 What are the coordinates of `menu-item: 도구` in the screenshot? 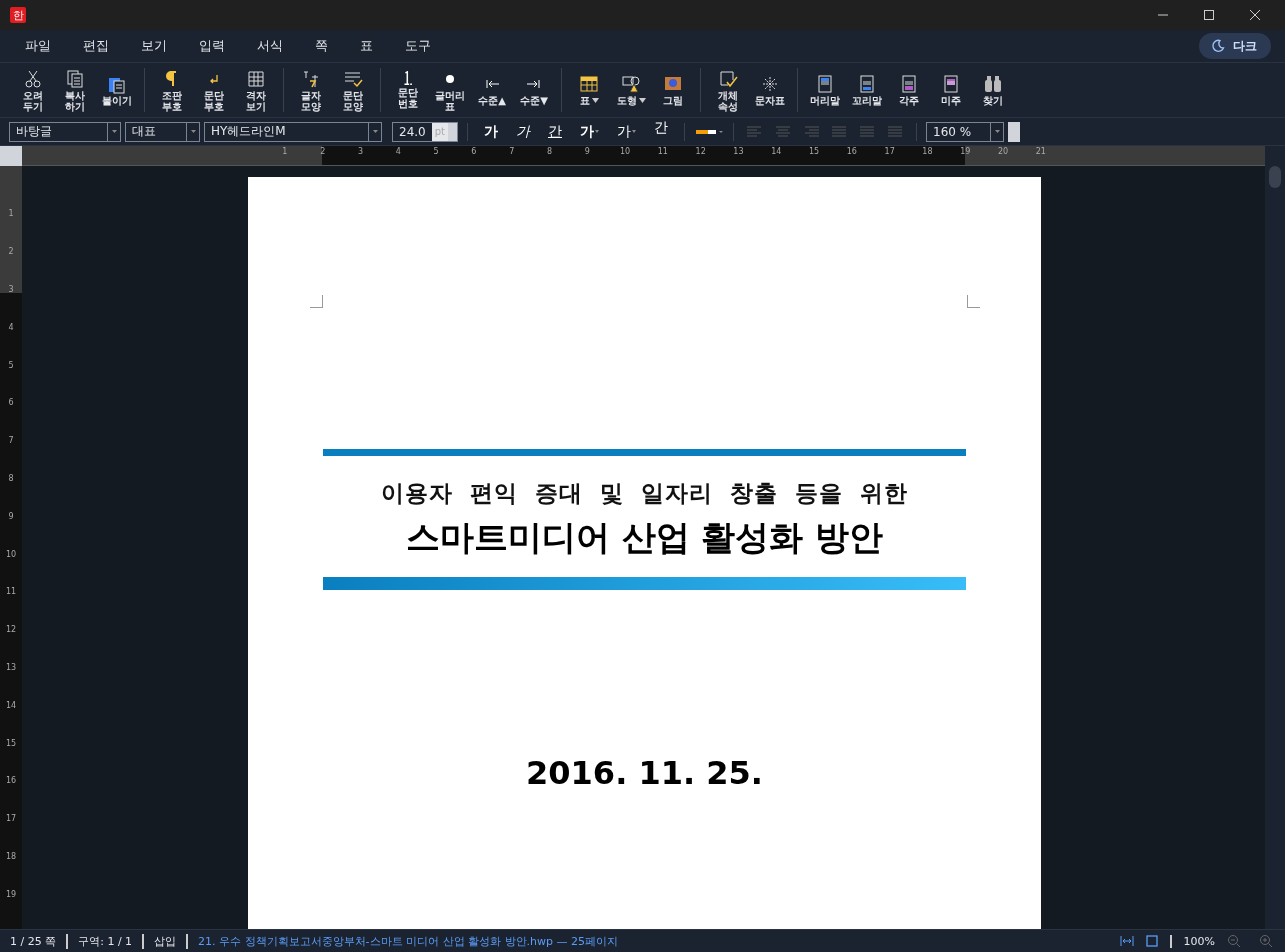 It's located at (418, 46).